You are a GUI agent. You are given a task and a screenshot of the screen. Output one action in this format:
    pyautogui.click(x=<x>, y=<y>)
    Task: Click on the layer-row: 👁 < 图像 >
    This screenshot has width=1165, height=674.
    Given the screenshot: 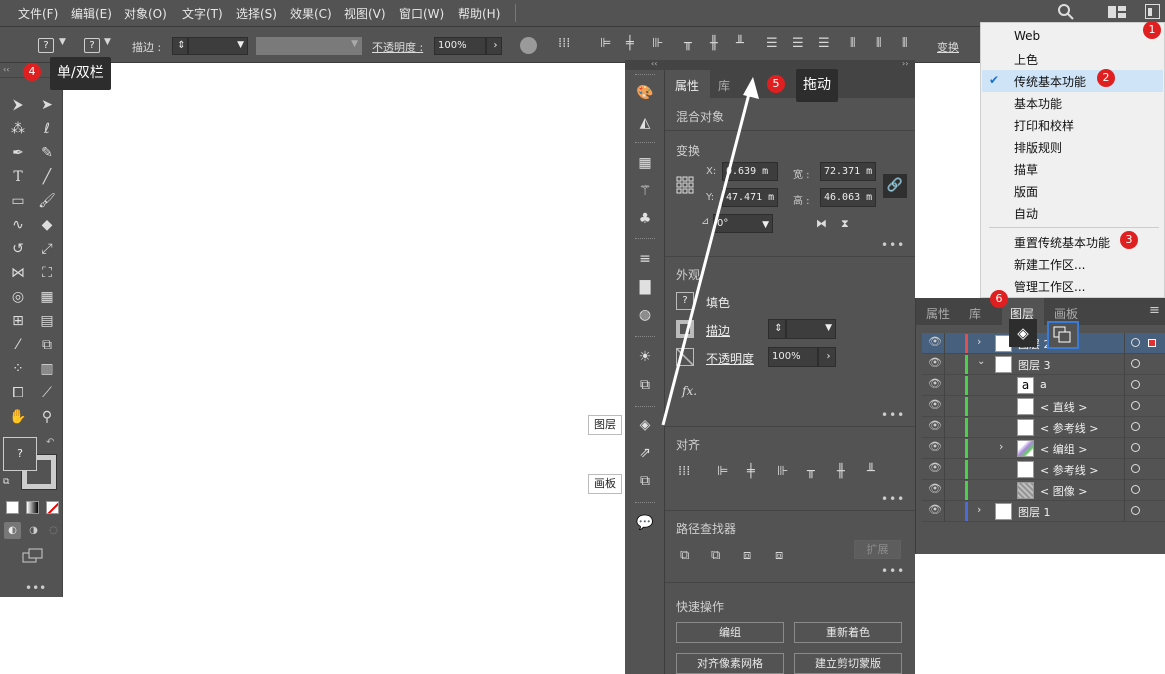 What is the action you would take?
    pyautogui.click(x=1043, y=490)
    